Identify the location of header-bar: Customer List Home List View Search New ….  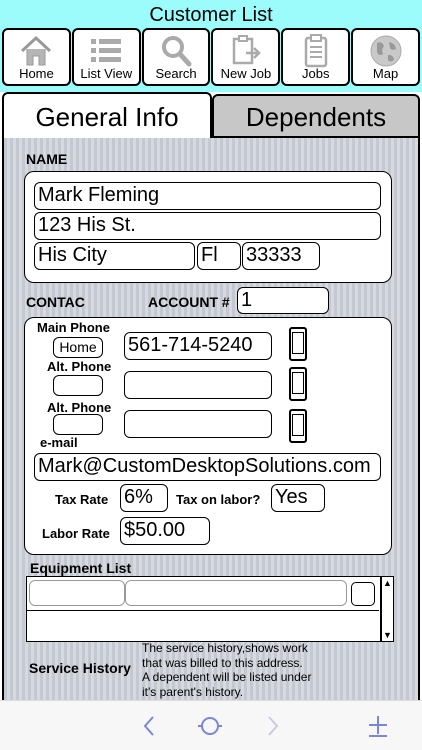
(211, 46).